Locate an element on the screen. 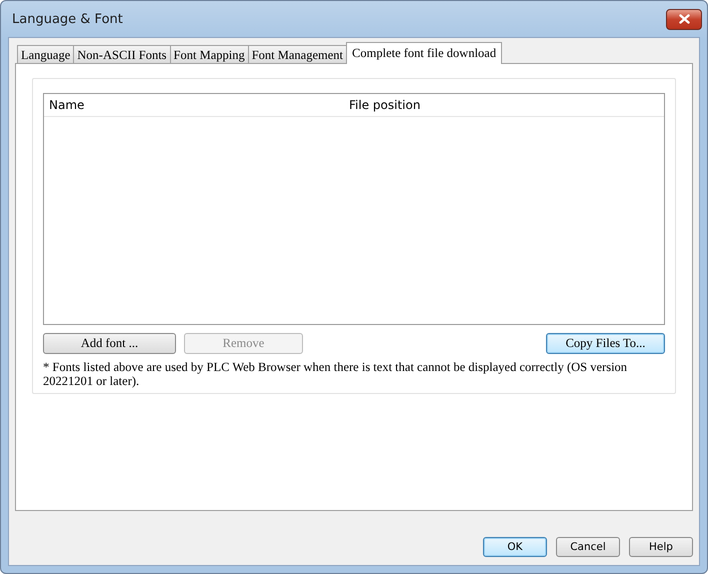 This screenshot has width=708, height=574. dialog-button: Help is located at coordinates (661, 547).